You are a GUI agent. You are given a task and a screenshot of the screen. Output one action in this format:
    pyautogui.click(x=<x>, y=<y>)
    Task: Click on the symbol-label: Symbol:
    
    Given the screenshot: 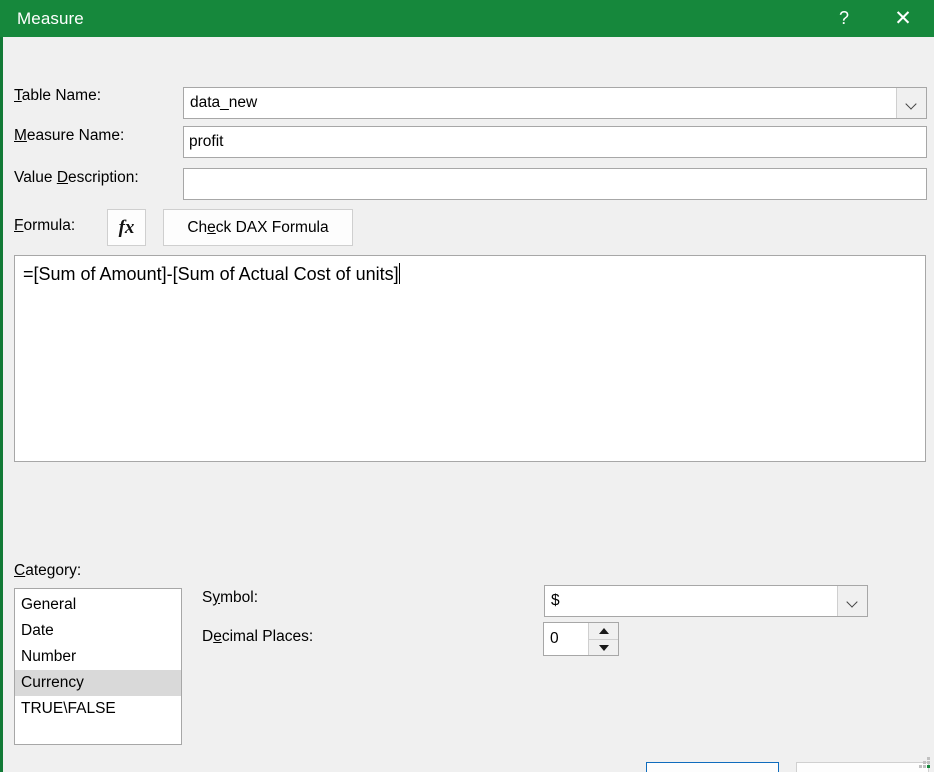 What is the action you would take?
    pyautogui.click(x=230, y=597)
    